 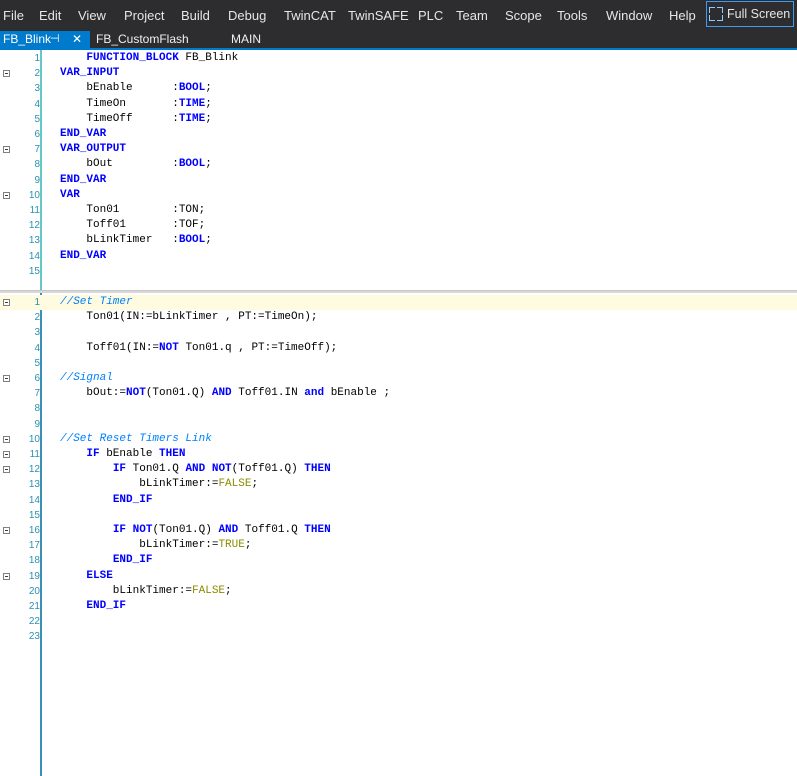 I want to click on menu-file: File, so click(x=13, y=15).